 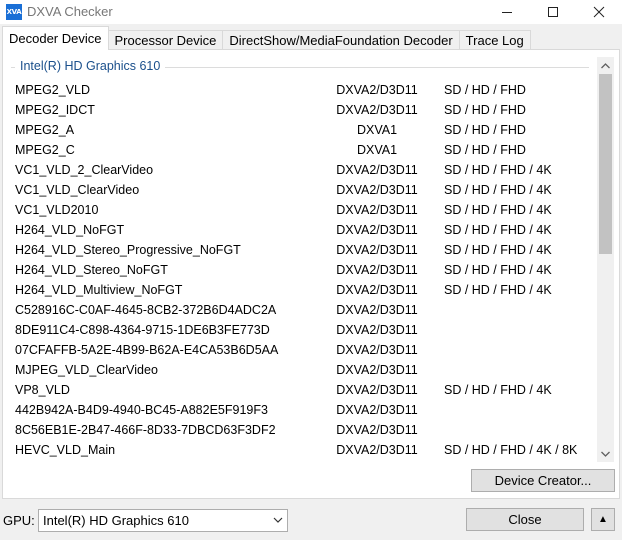 What do you see at coordinates (86, 370) in the screenshot?
I see `decoder-name: MJPEG_VLD_ClearVideo` at bounding box center [86, 370].